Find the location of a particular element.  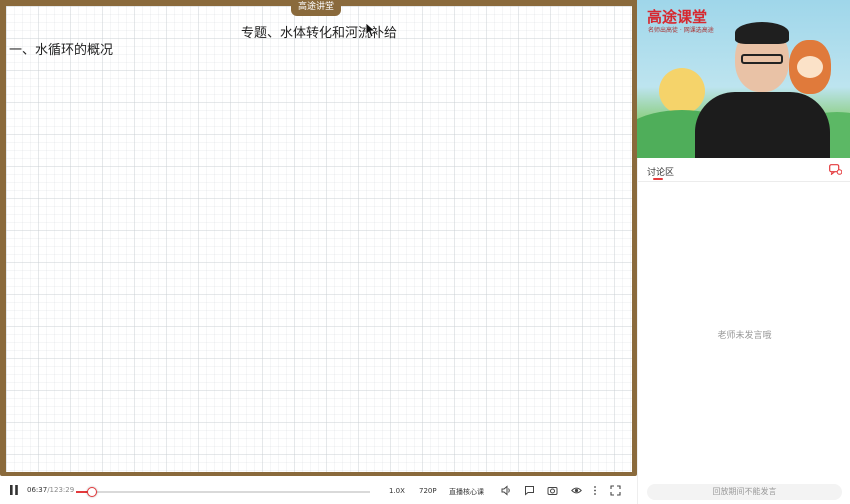

current-time: 06:37 is located at coordinates (37, 490).